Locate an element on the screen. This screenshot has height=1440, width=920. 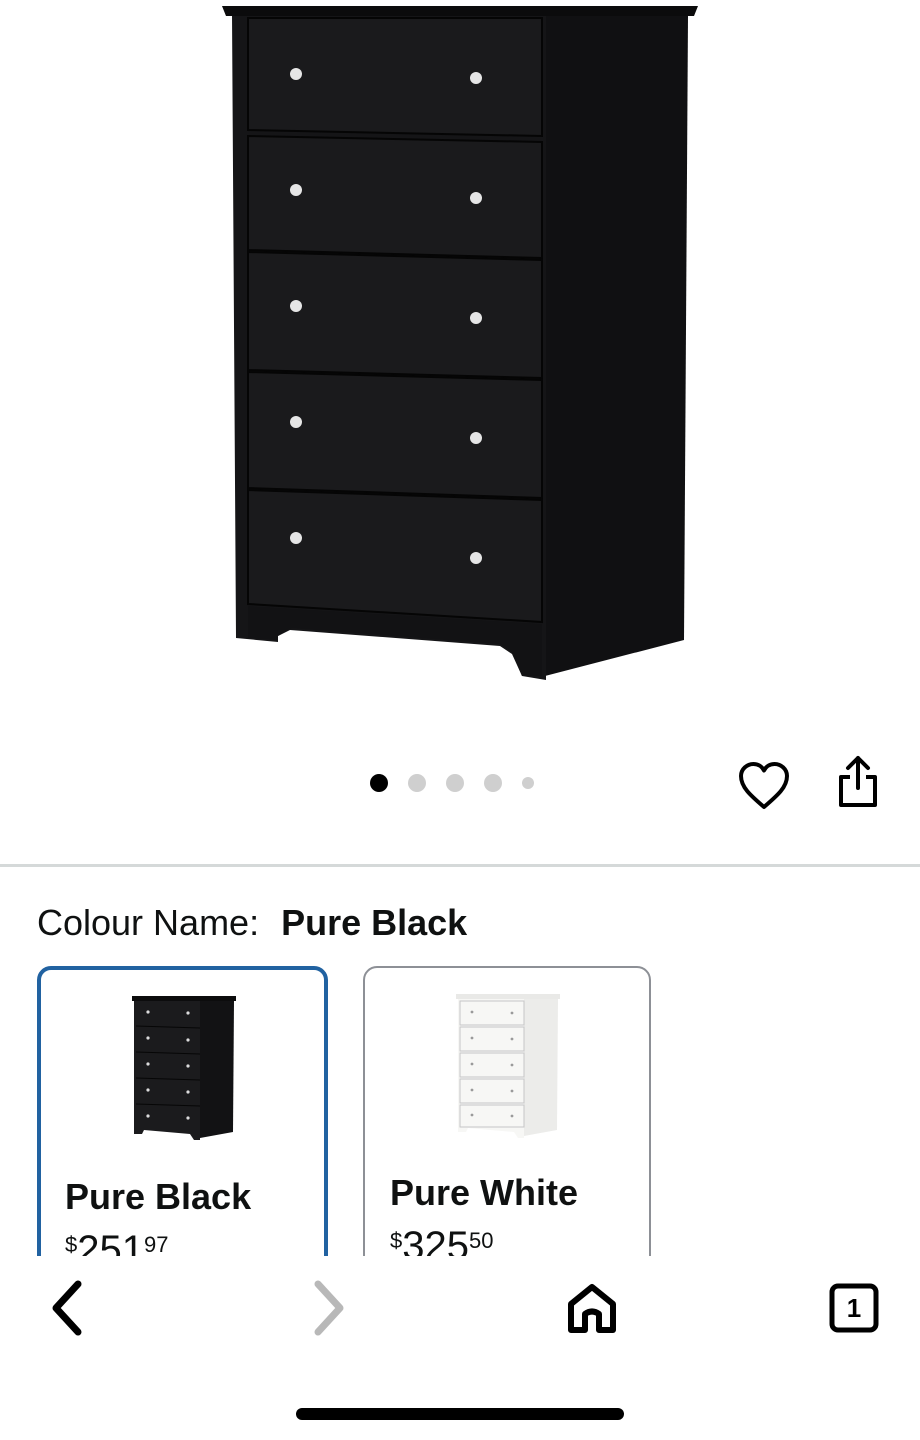
tabs-button: 1 is located at coordinates (854, 1308).